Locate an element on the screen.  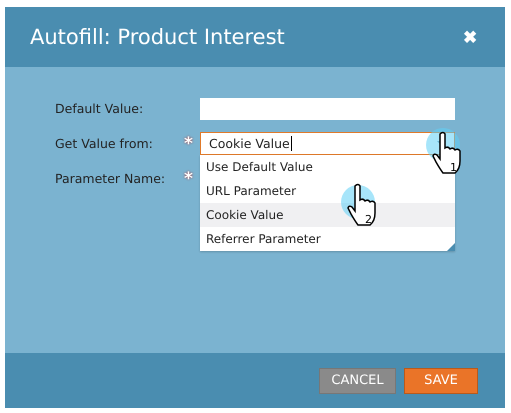
field-label: Parameter Name: is located at coordinates (110, 178).